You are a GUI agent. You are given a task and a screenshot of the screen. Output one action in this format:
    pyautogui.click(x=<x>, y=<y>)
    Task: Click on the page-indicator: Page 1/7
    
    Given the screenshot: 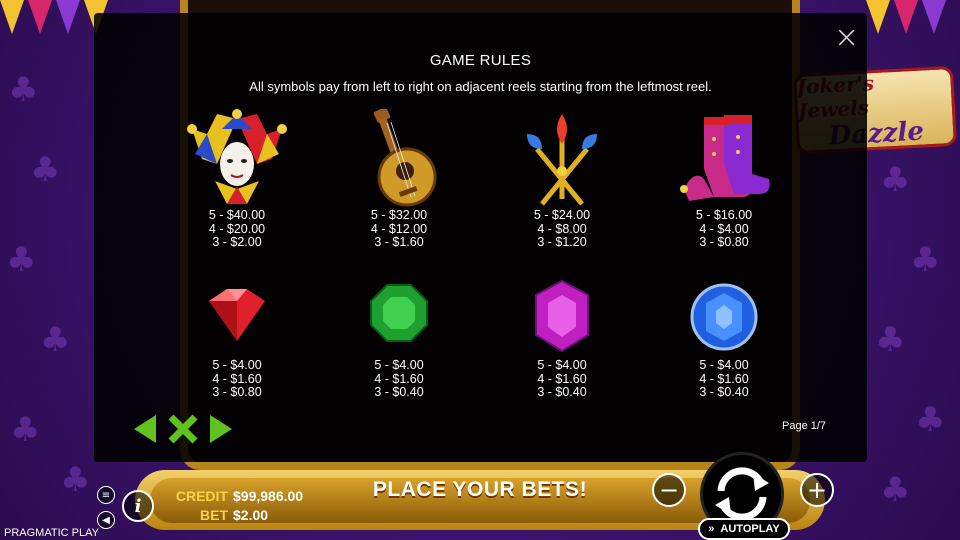 What is the action you would take?
    pyautogui.click(x=804, y=426)
    